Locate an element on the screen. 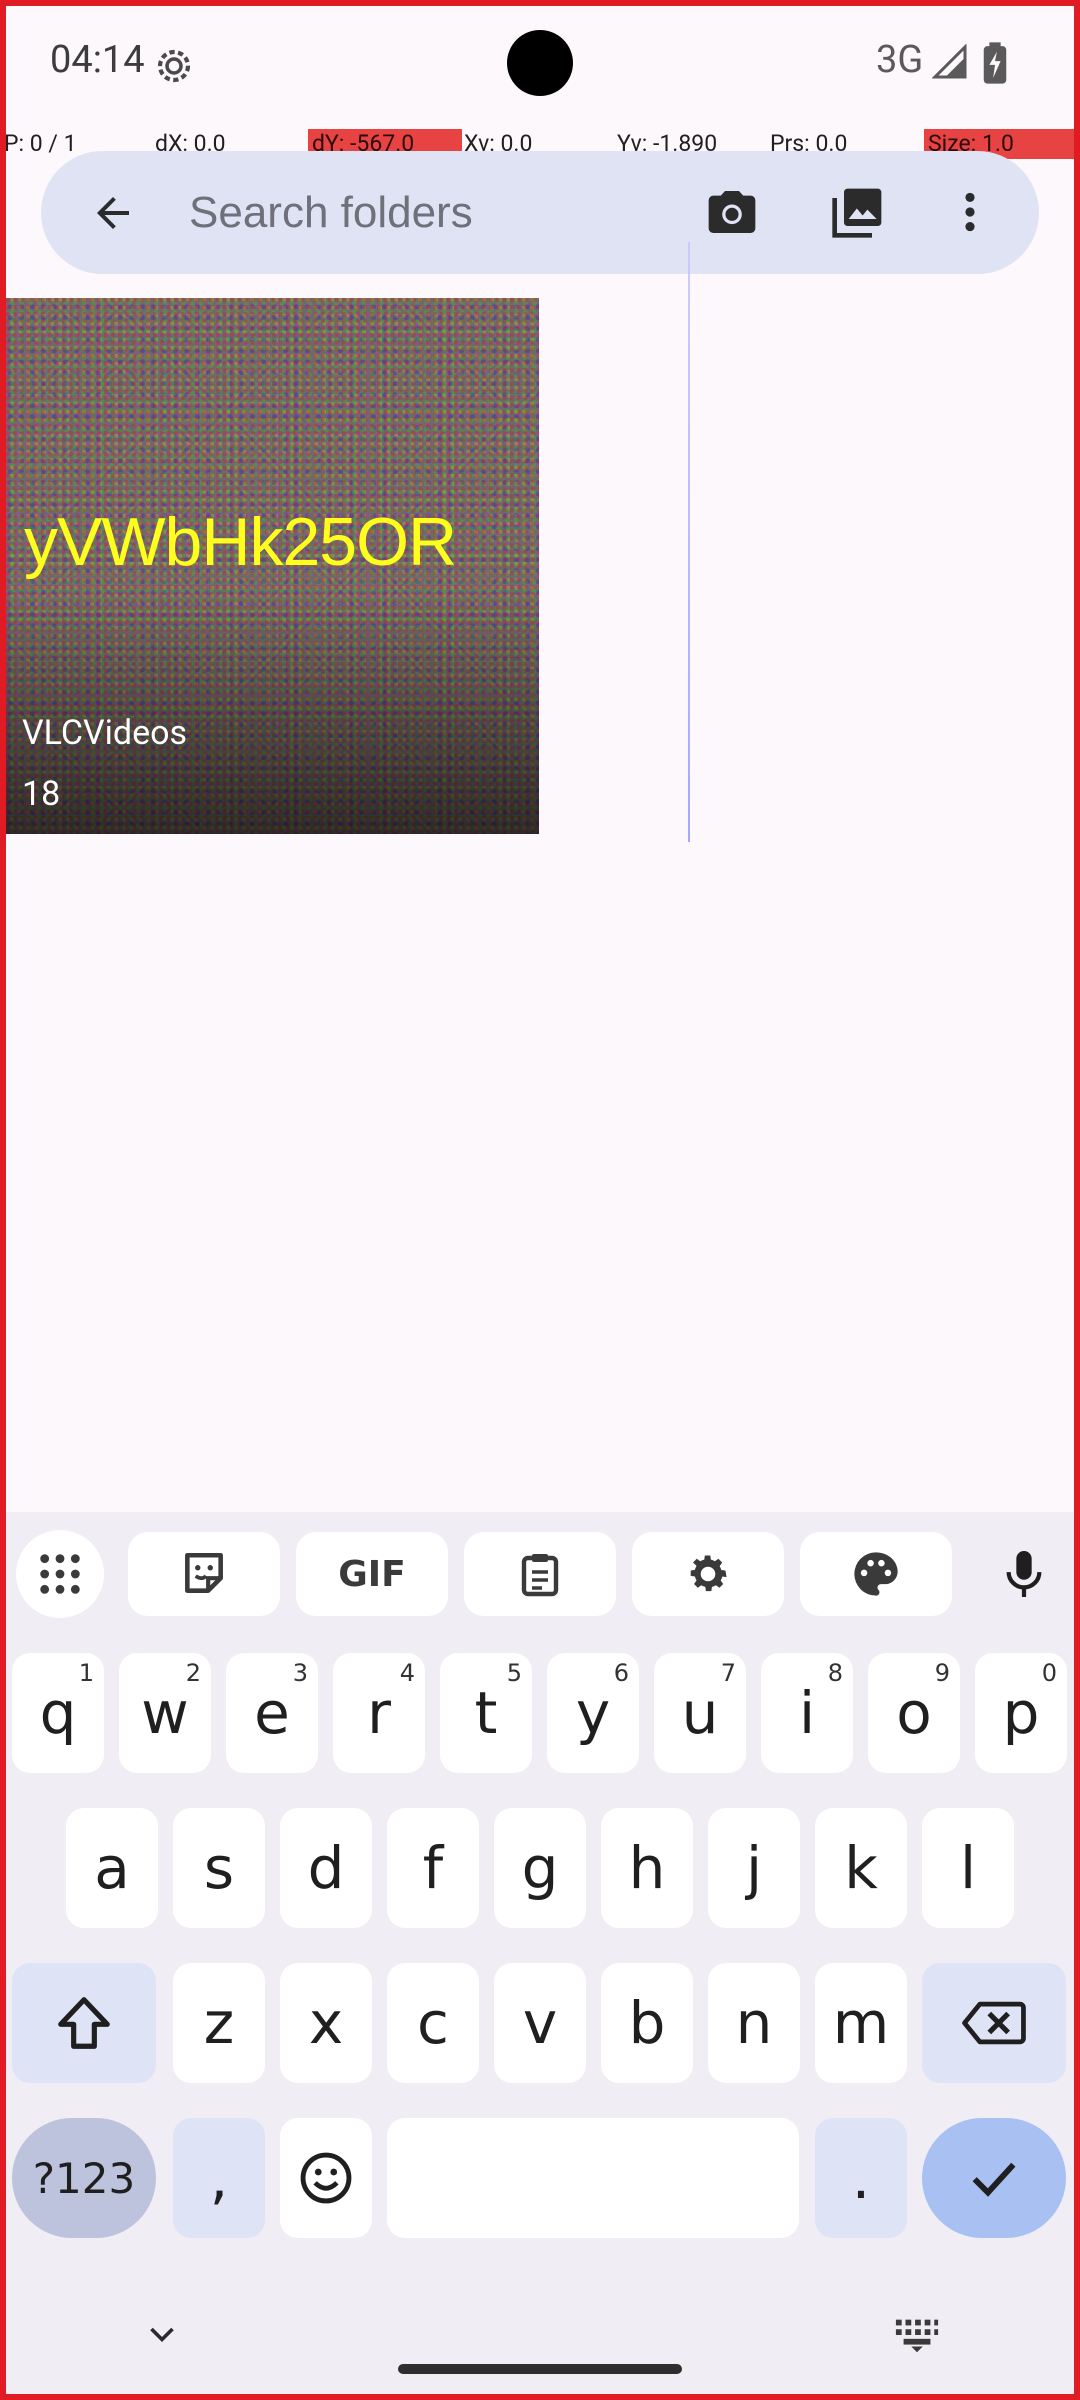 Image resolution: width=1080 pixels, height=2400 pixels. key-v: v is located at coordinates (540, 2023).